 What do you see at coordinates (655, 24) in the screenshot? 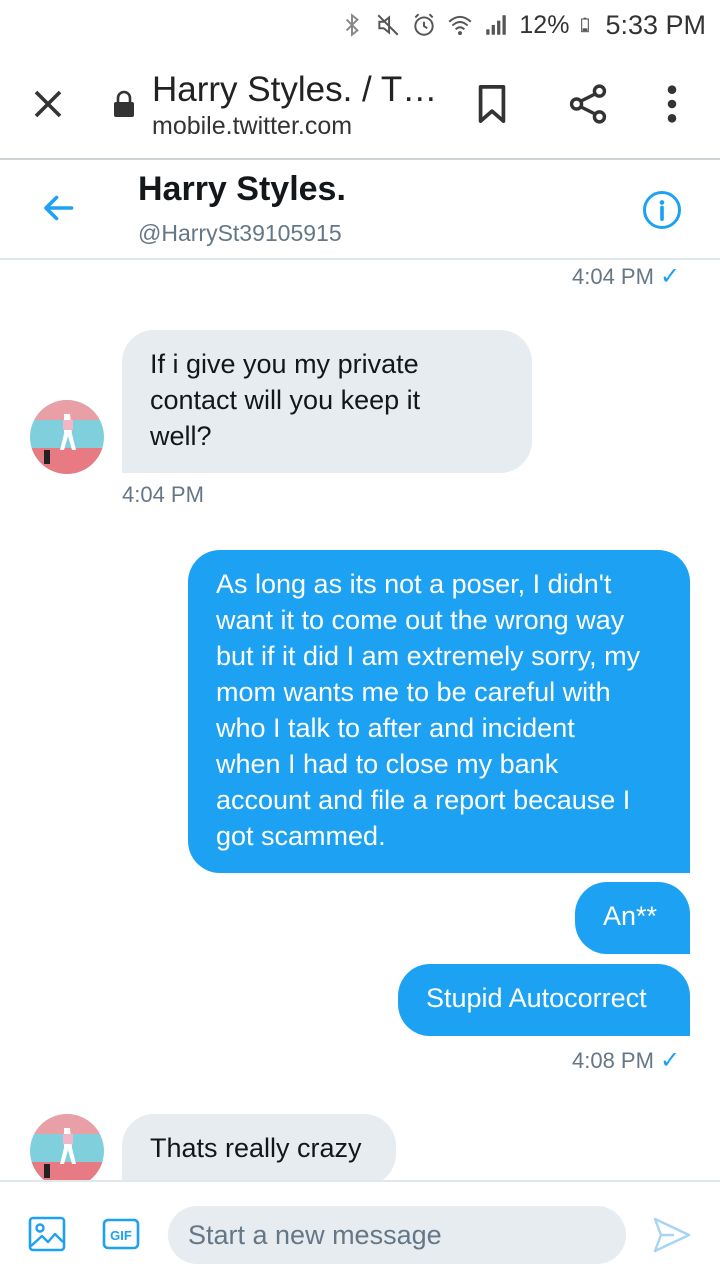
I see `status-time: 5:33 PM` at bounding box center [655, 24].